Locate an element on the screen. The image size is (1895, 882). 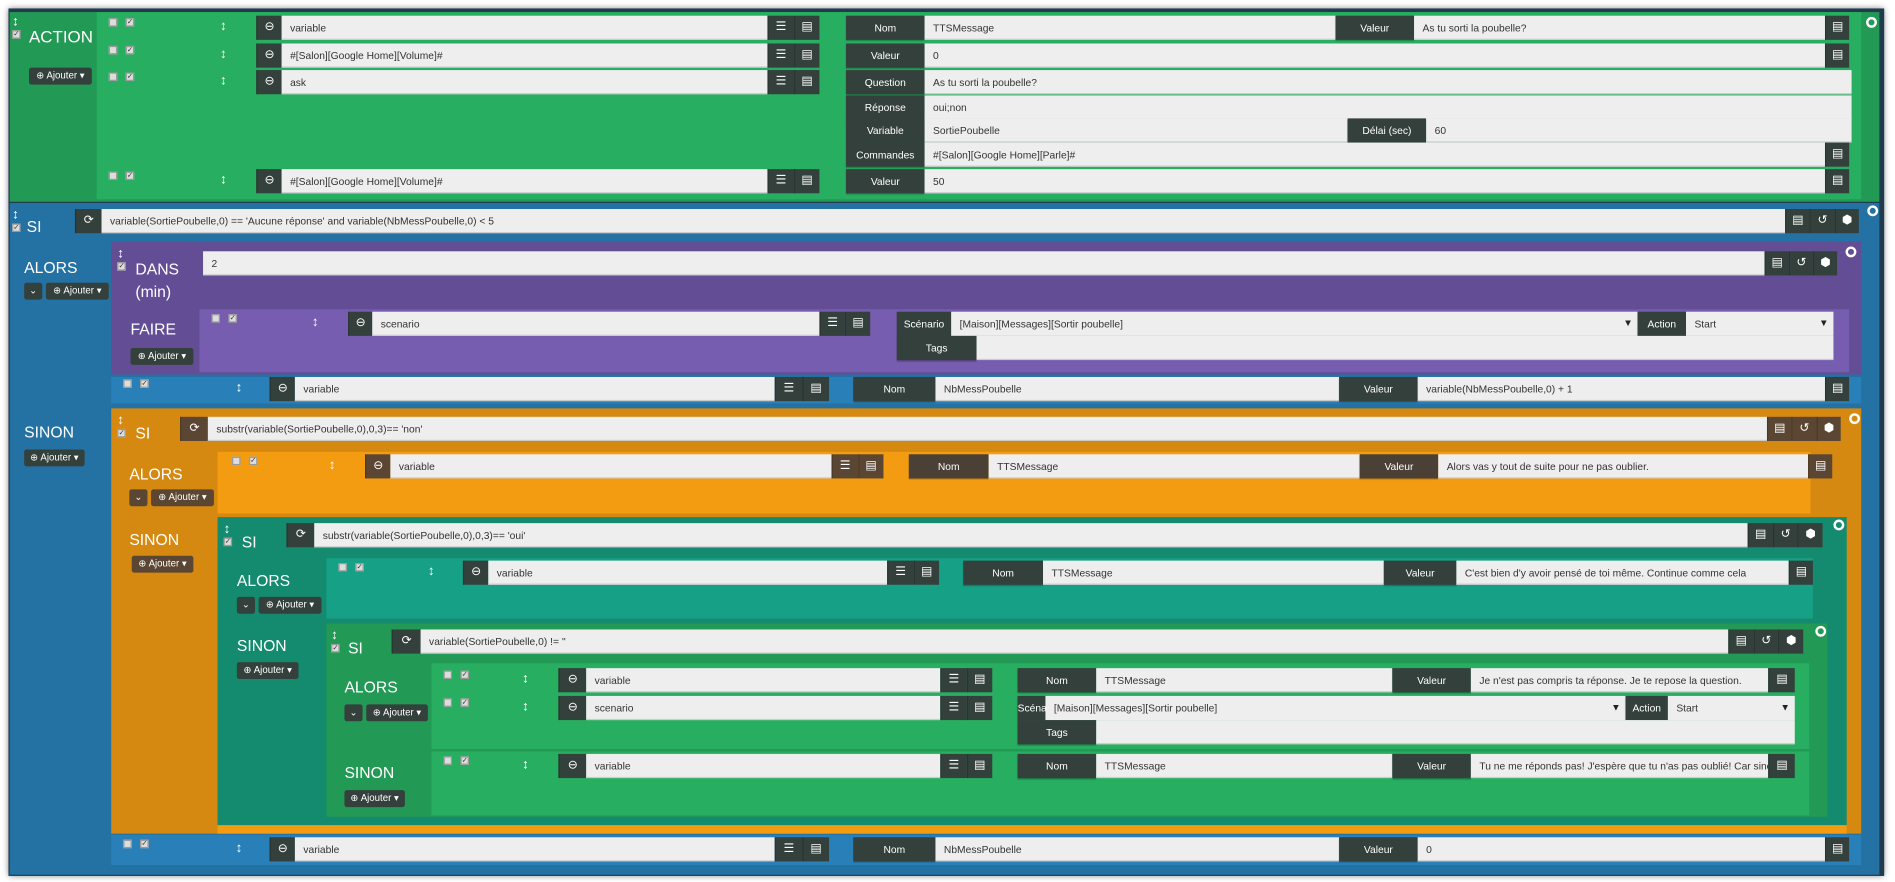
question-input: As tu sorti la poubelle? is located at coordinates (1388, 82).